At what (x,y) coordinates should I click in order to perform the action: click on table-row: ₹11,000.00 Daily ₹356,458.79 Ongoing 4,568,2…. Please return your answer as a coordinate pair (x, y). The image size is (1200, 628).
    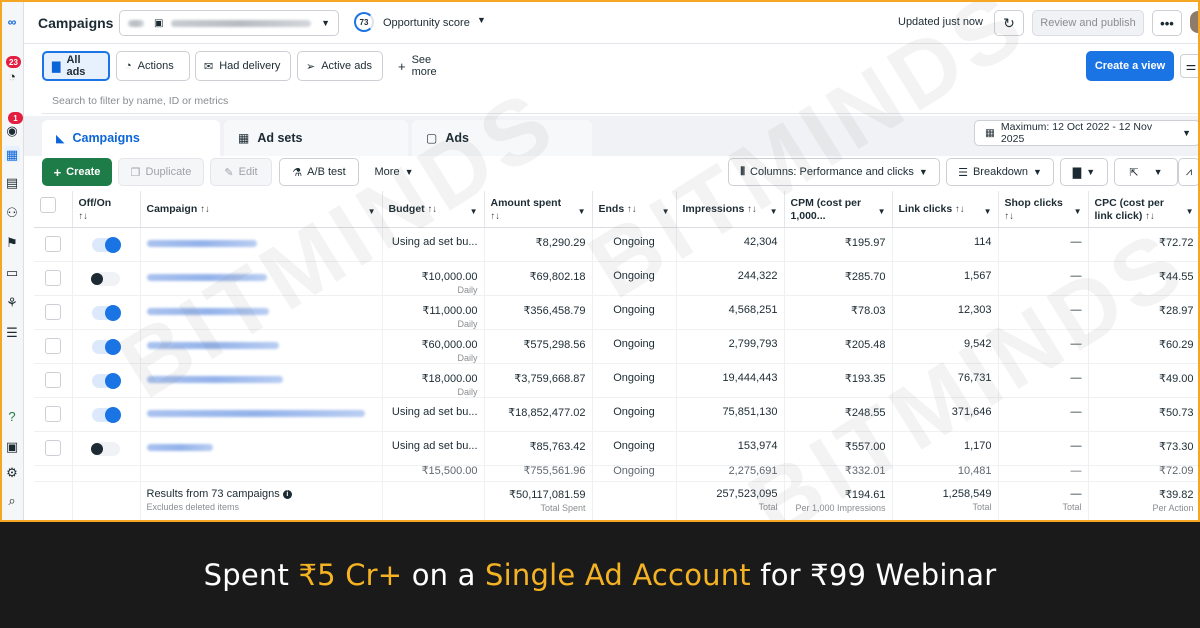
    Looking at the image, I should click on (616, 312).